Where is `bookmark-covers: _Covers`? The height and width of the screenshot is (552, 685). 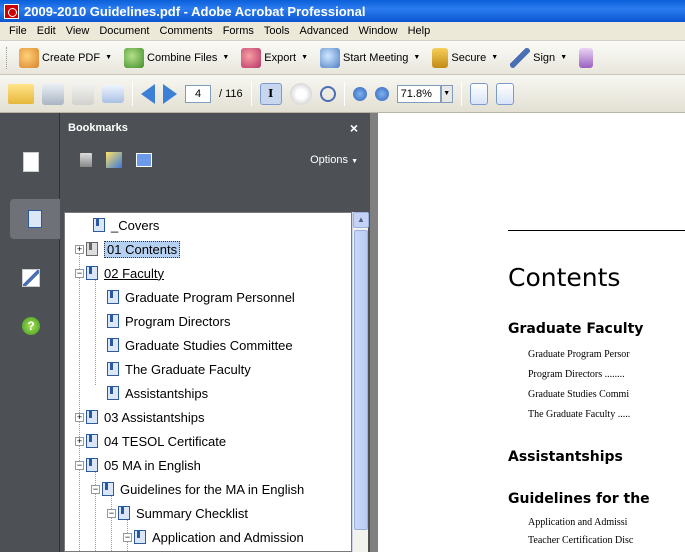 bookmark-covers: _Covers is located at coordinates (126, 225).